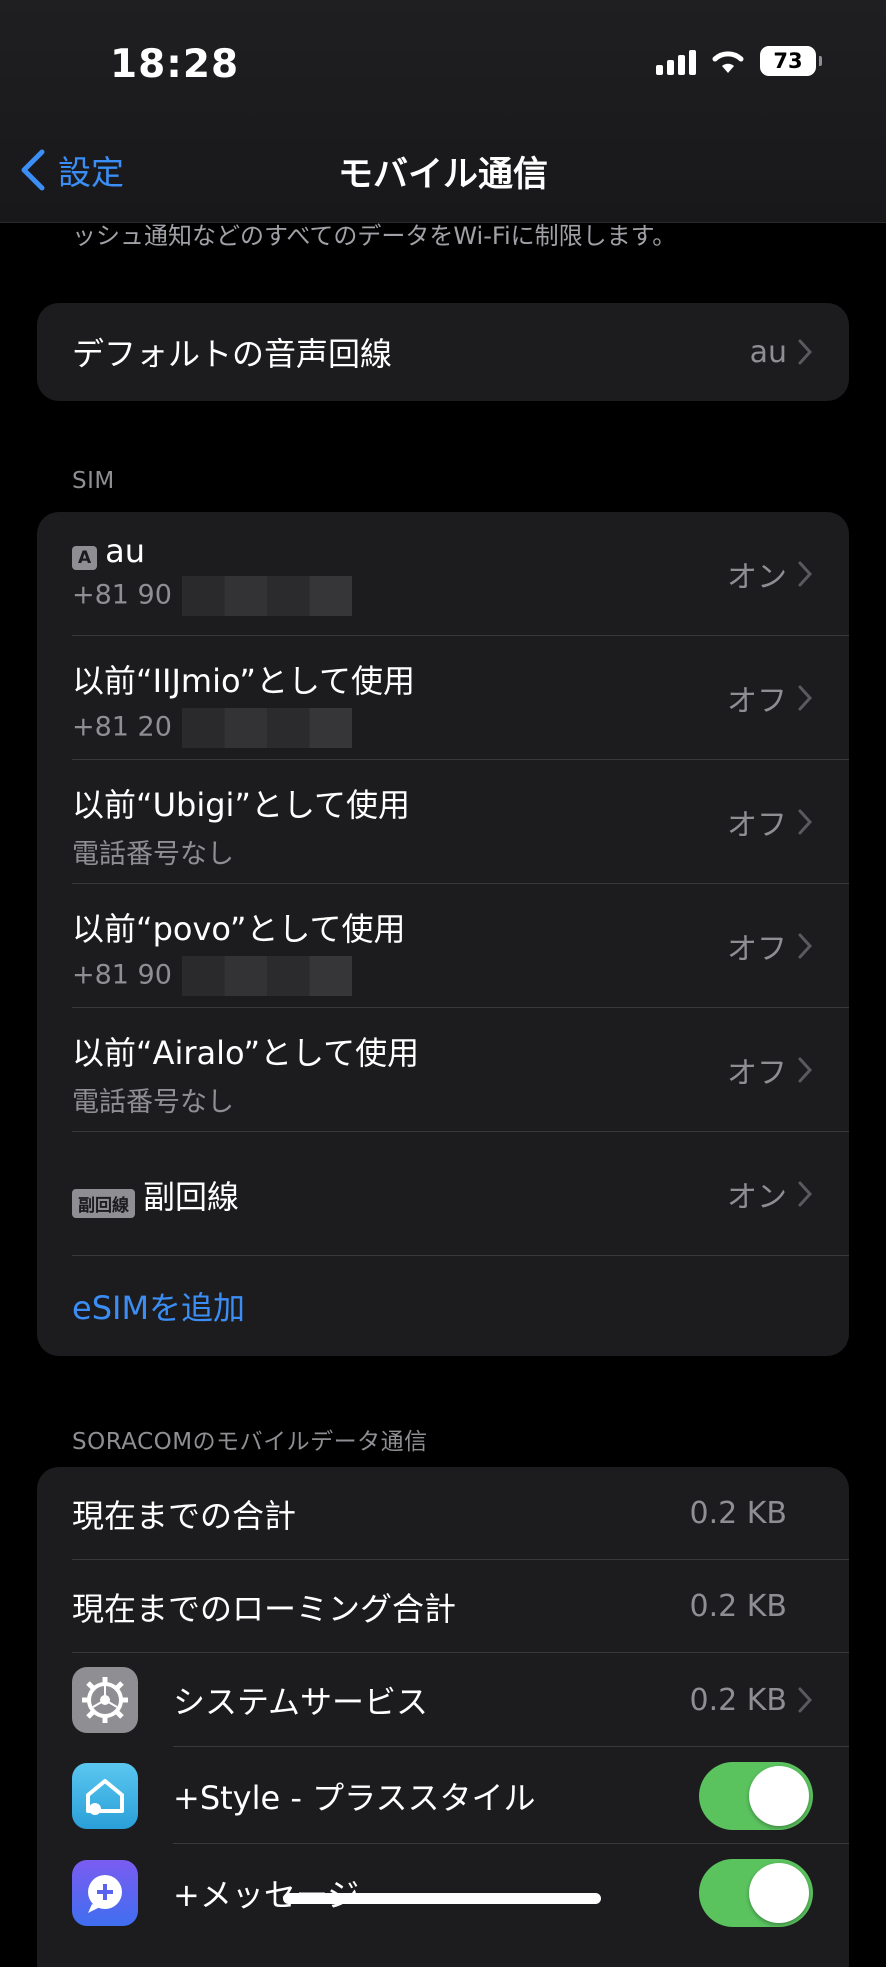  What do you see at coordinates (175, 64) in the screenshot?
I see `status-time: 18:28` at bounding box center [175, 64].